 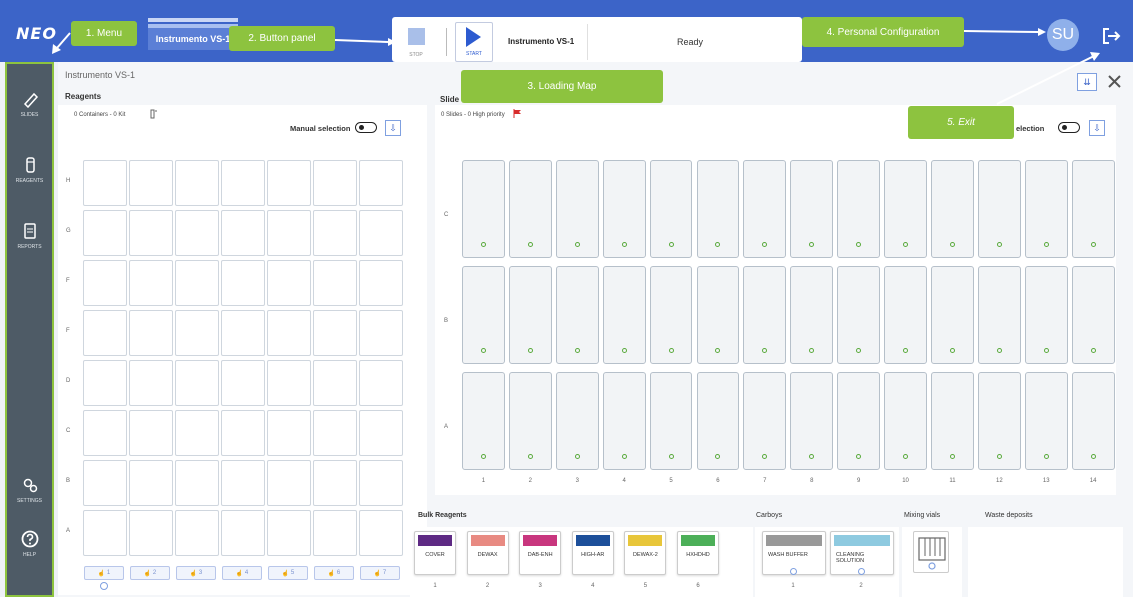 What do you see at coordinates (1087, 82) in the screenshot?
I see `collapse-all-button: ⇊` at bounding box center [1087, 82].